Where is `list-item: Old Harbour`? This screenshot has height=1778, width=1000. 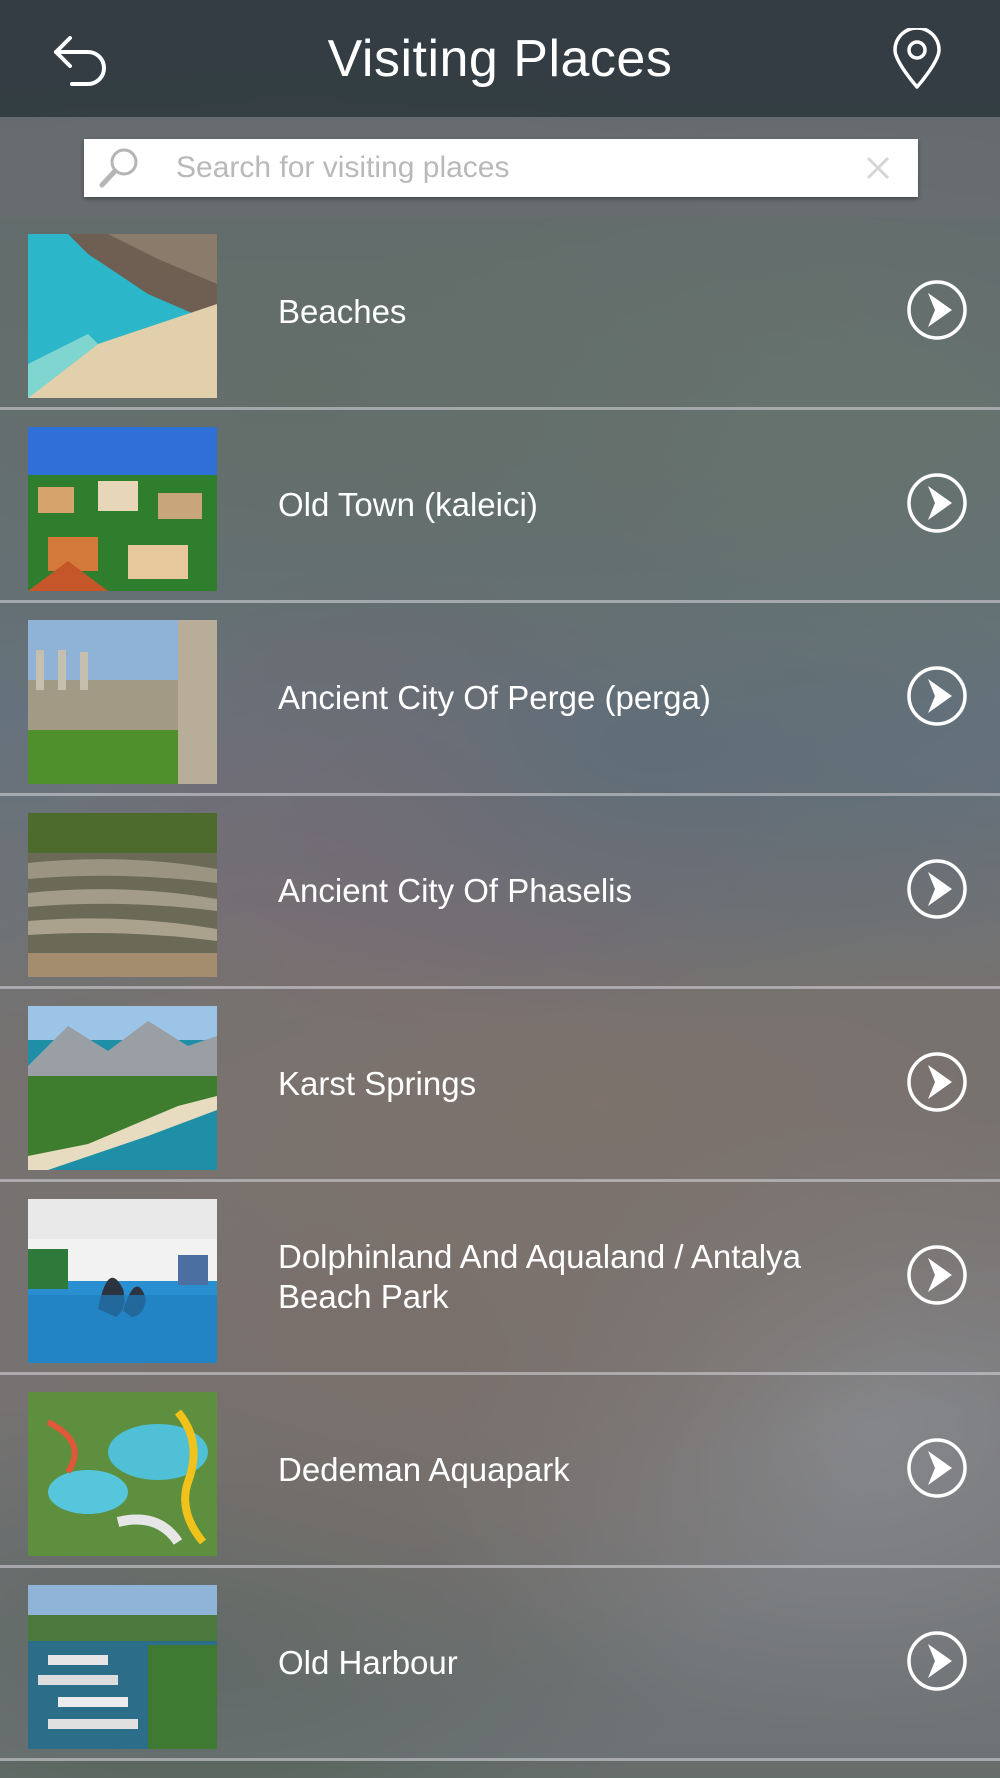 list-item: Old Harbour is located at coordinates (500, 1664).